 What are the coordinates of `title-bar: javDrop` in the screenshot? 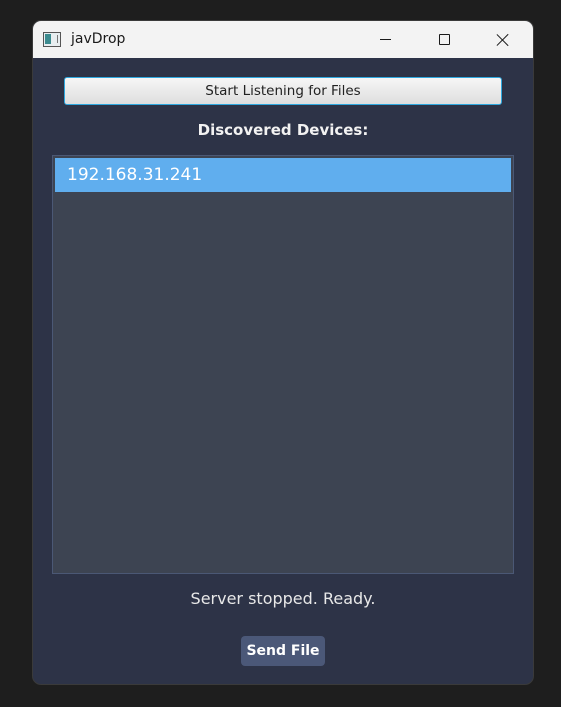 It's located at (283, 39).